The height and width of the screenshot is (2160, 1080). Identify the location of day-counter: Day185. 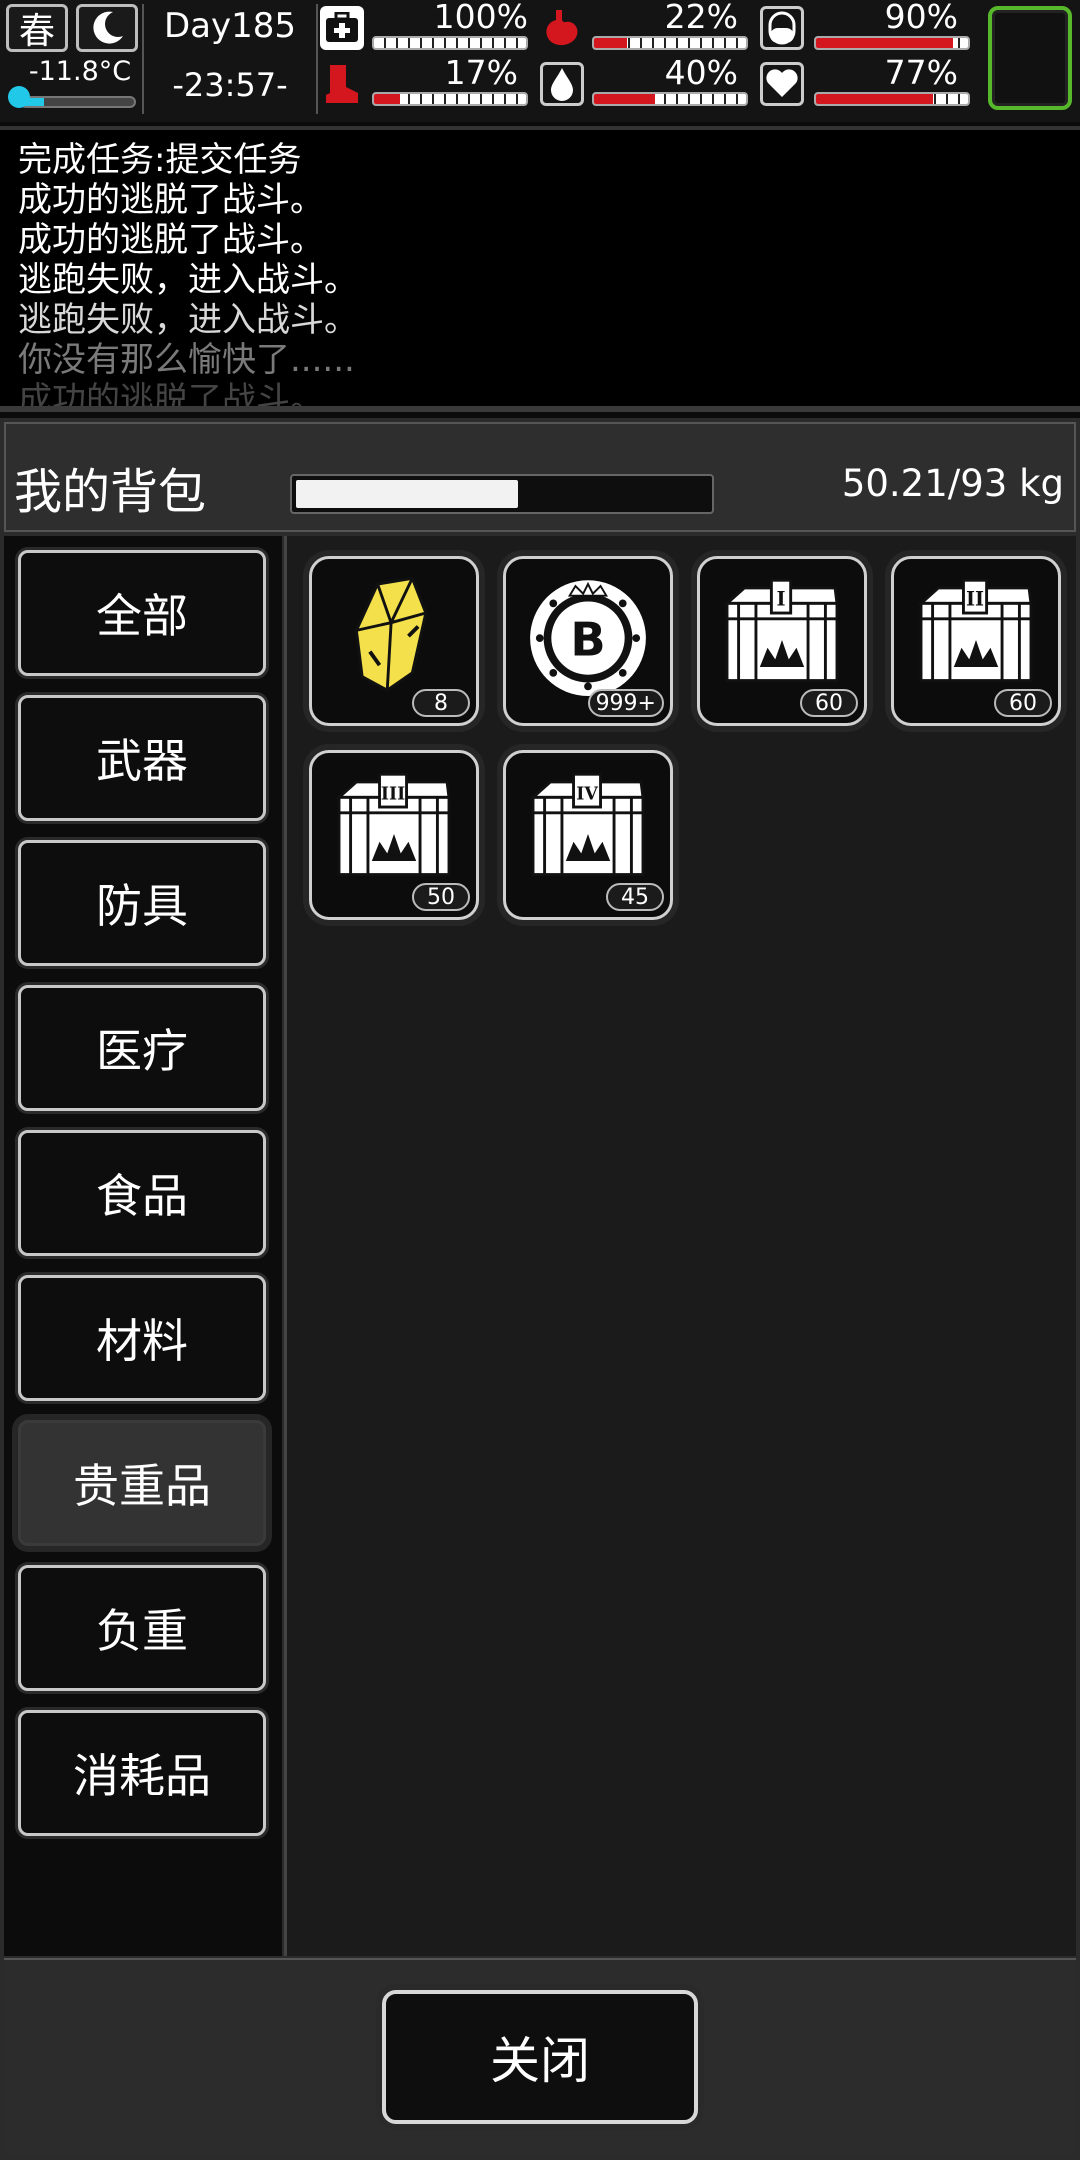
(230, 26).